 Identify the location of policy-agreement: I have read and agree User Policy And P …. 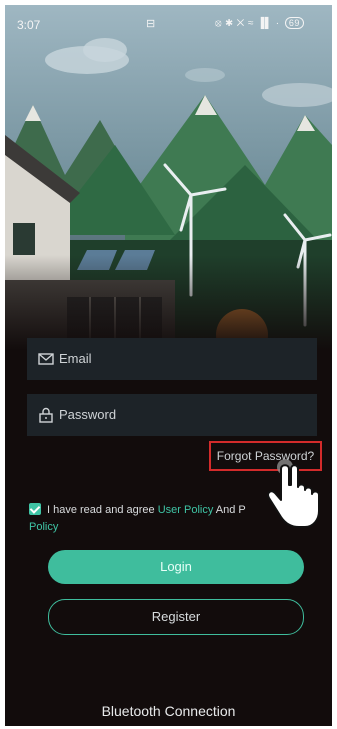
(164, 519).